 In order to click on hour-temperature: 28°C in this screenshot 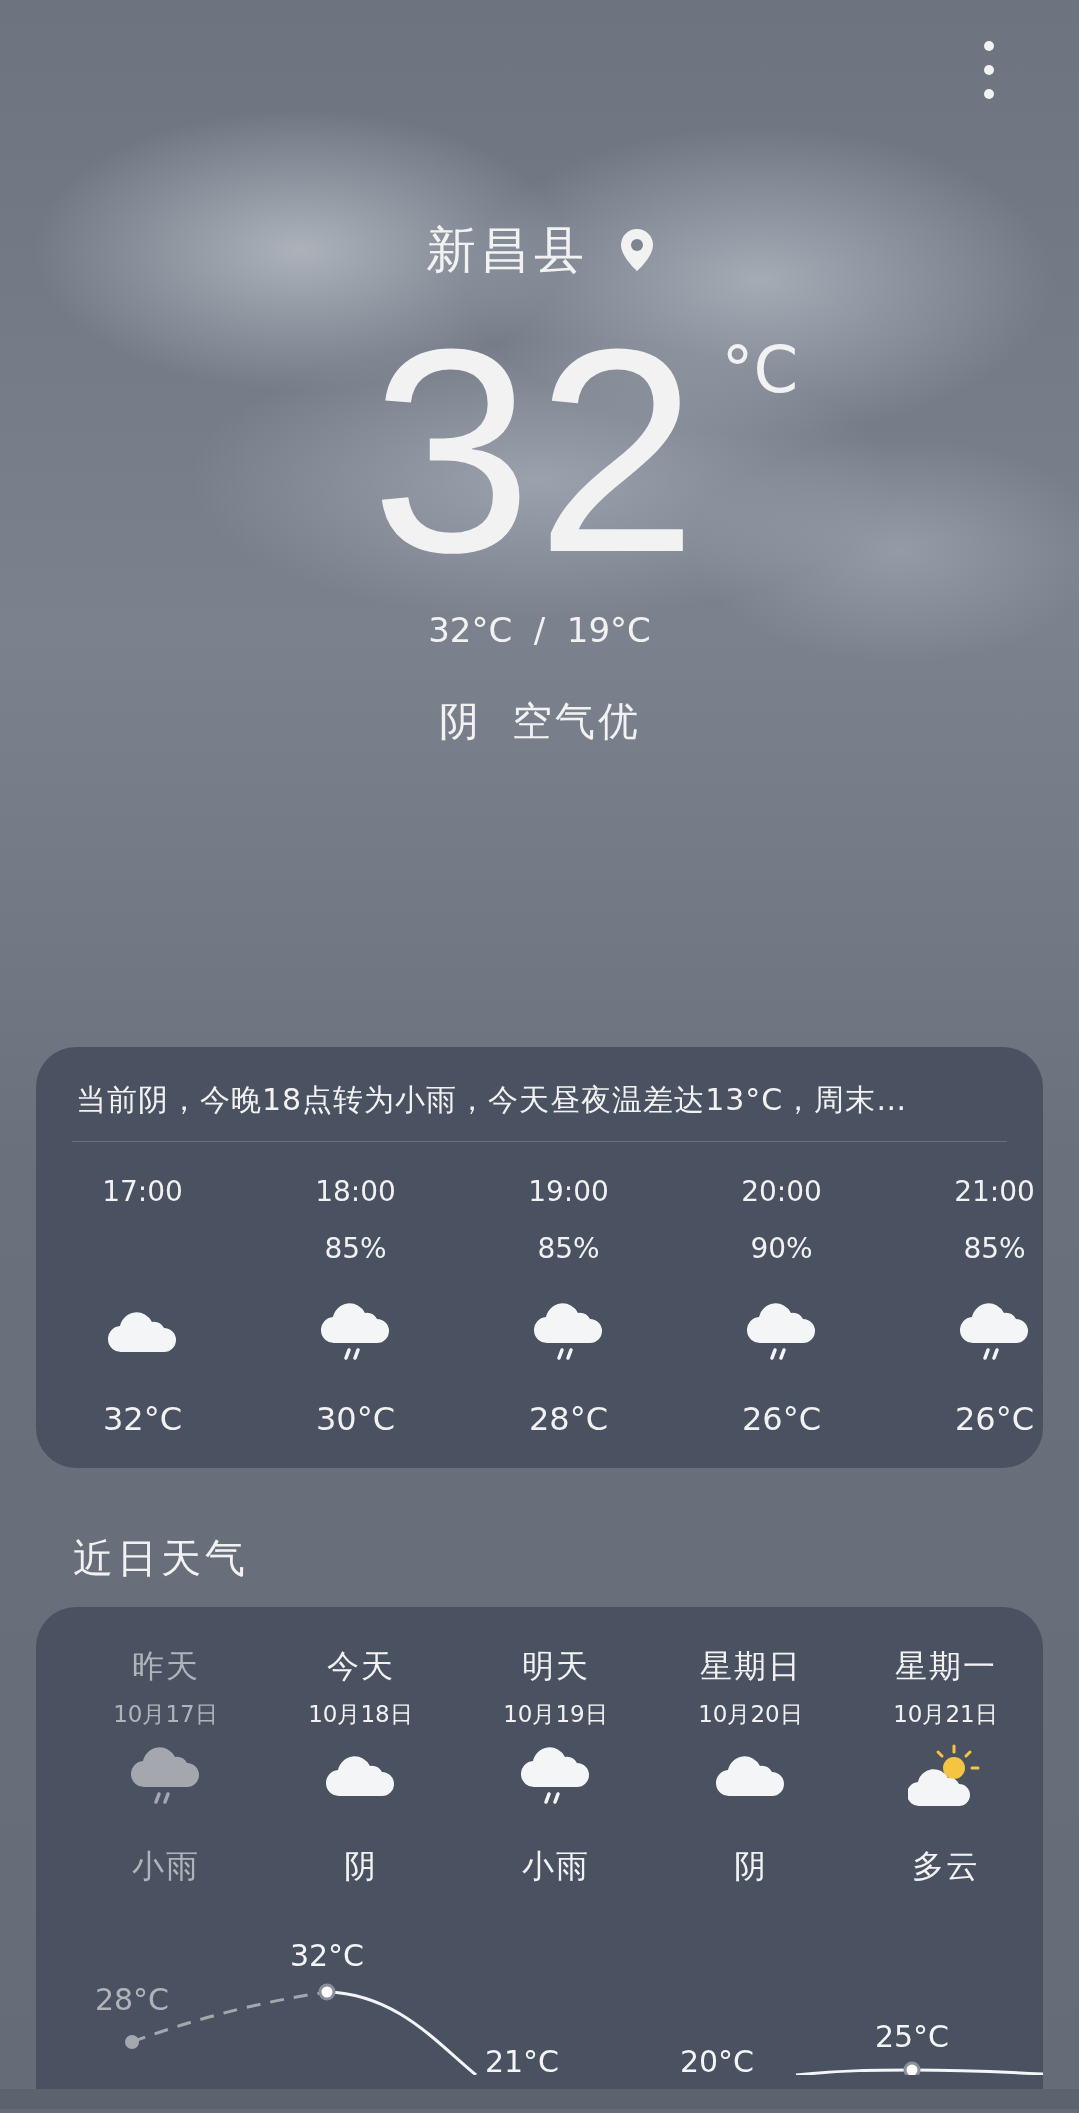, I will do `click(568, 1419)`.